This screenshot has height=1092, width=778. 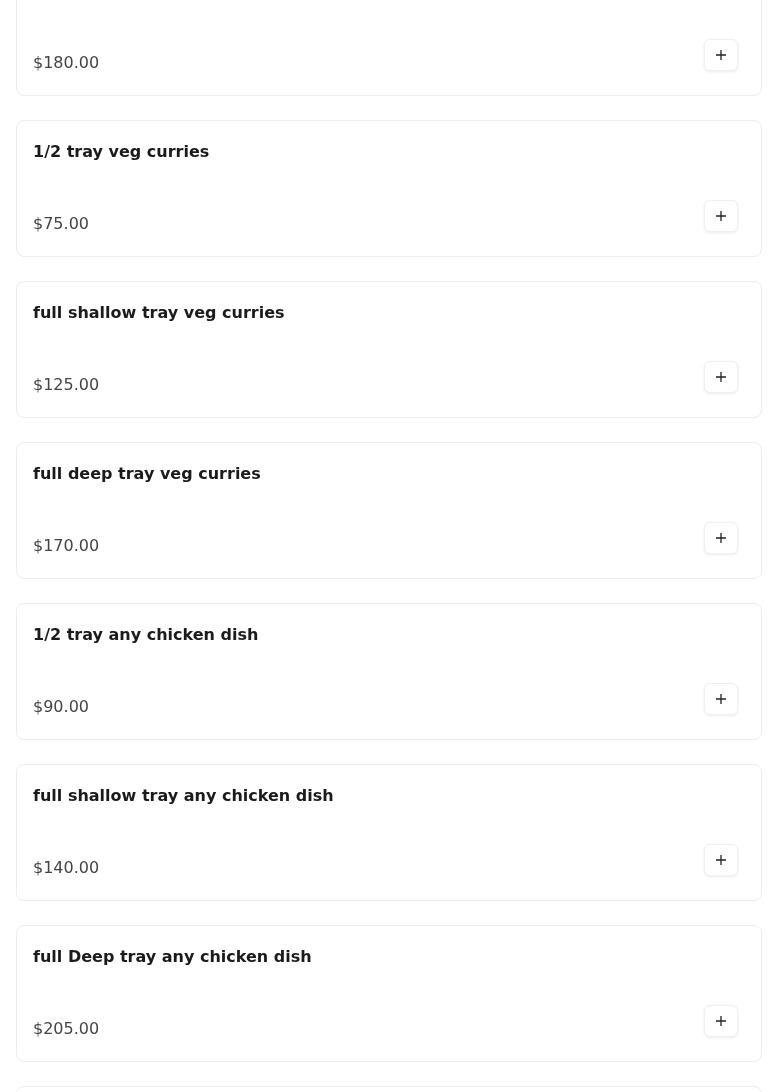 I want to click on item-price: $90.00, so click(x=61, y=706).